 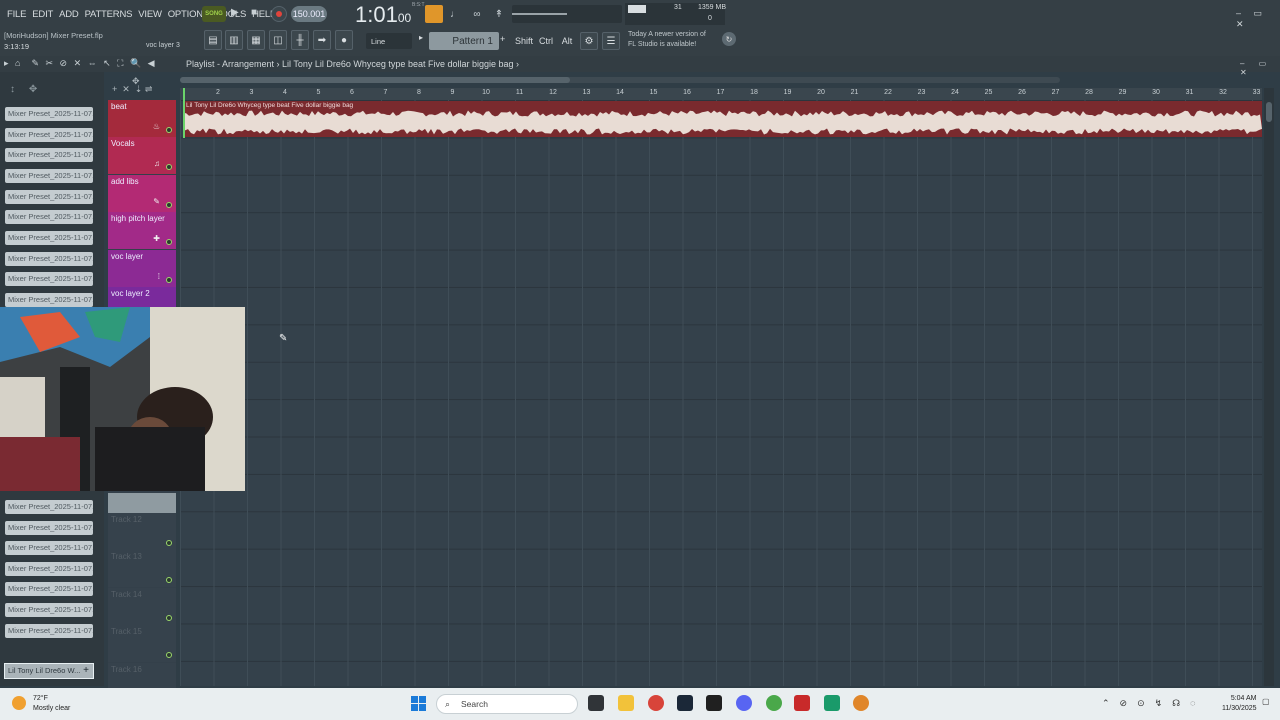 What do you see at coordinates (1258, 19) in the screenshot?
I see `window-controls: – ▭ ✕` at bounding box center [1258, 19].